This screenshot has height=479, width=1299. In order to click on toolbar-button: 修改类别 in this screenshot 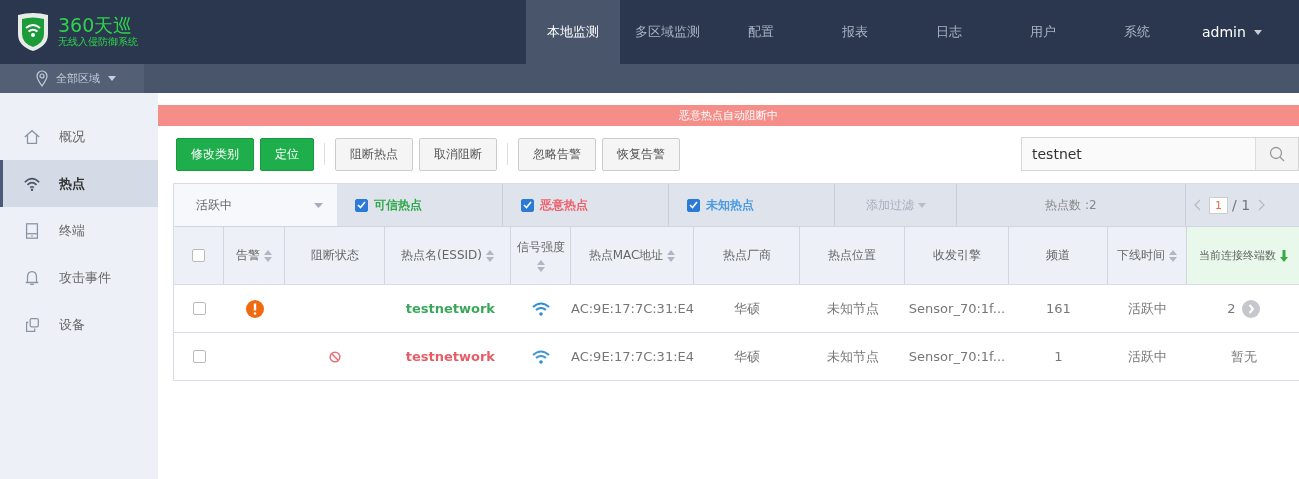, I will do `click(215, 154)`.